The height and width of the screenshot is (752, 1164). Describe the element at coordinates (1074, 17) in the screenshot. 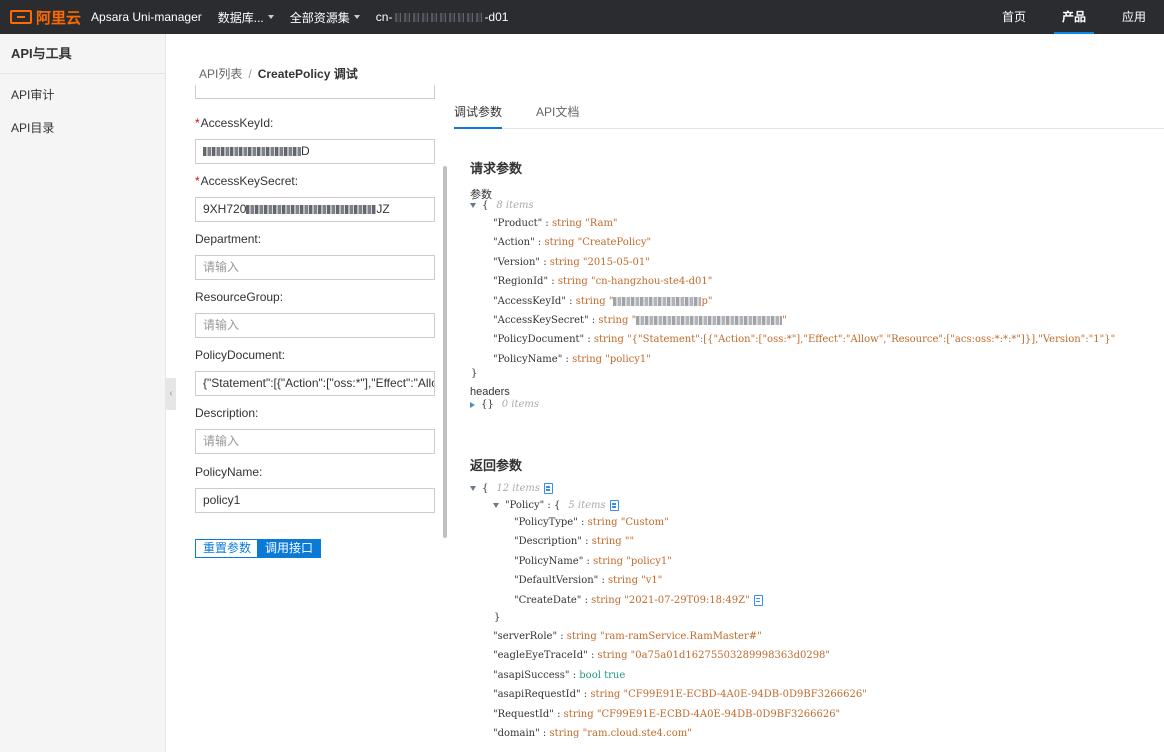

I see `top-link-products: 产品` at that location.